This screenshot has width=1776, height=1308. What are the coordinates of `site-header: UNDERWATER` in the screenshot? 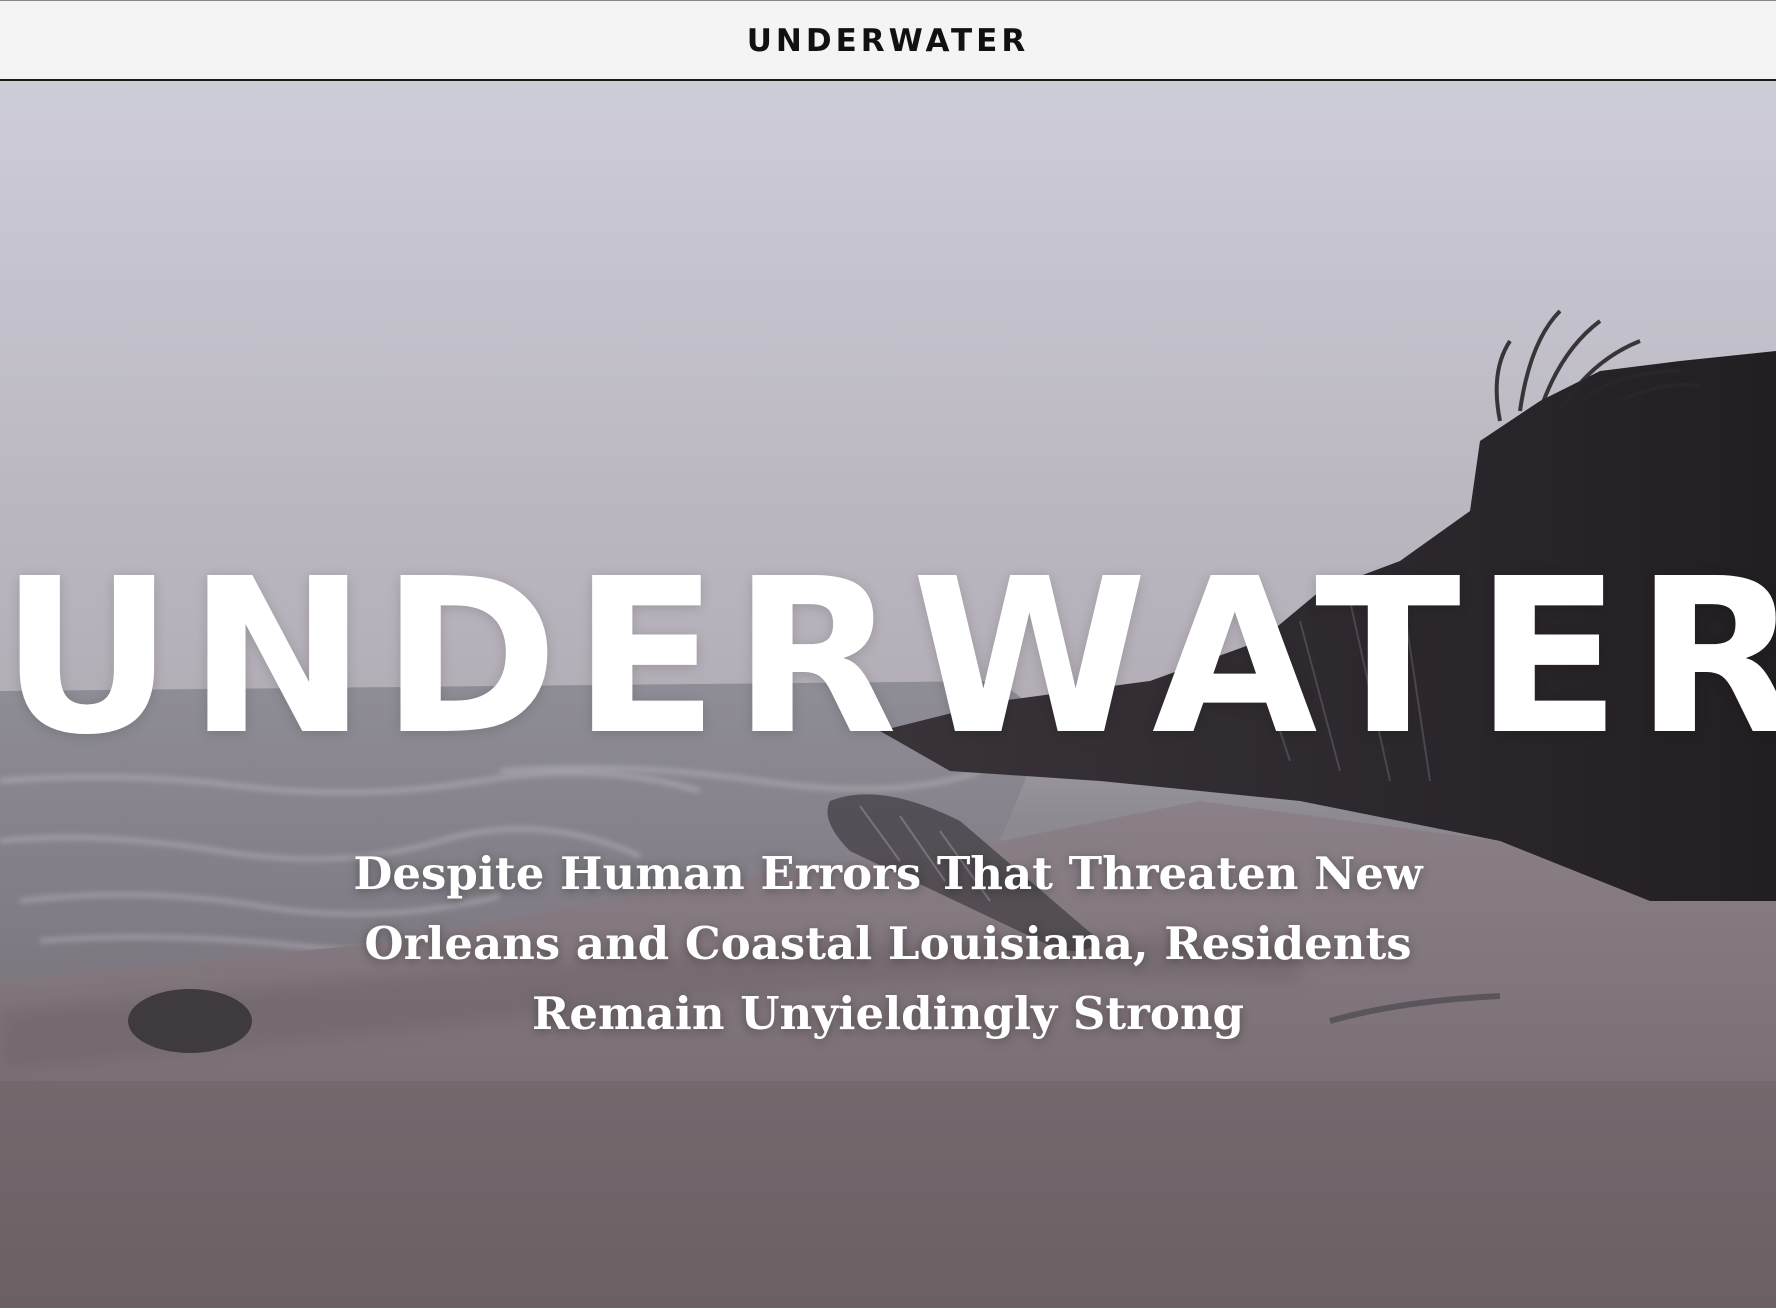 It's located at (888, 40).